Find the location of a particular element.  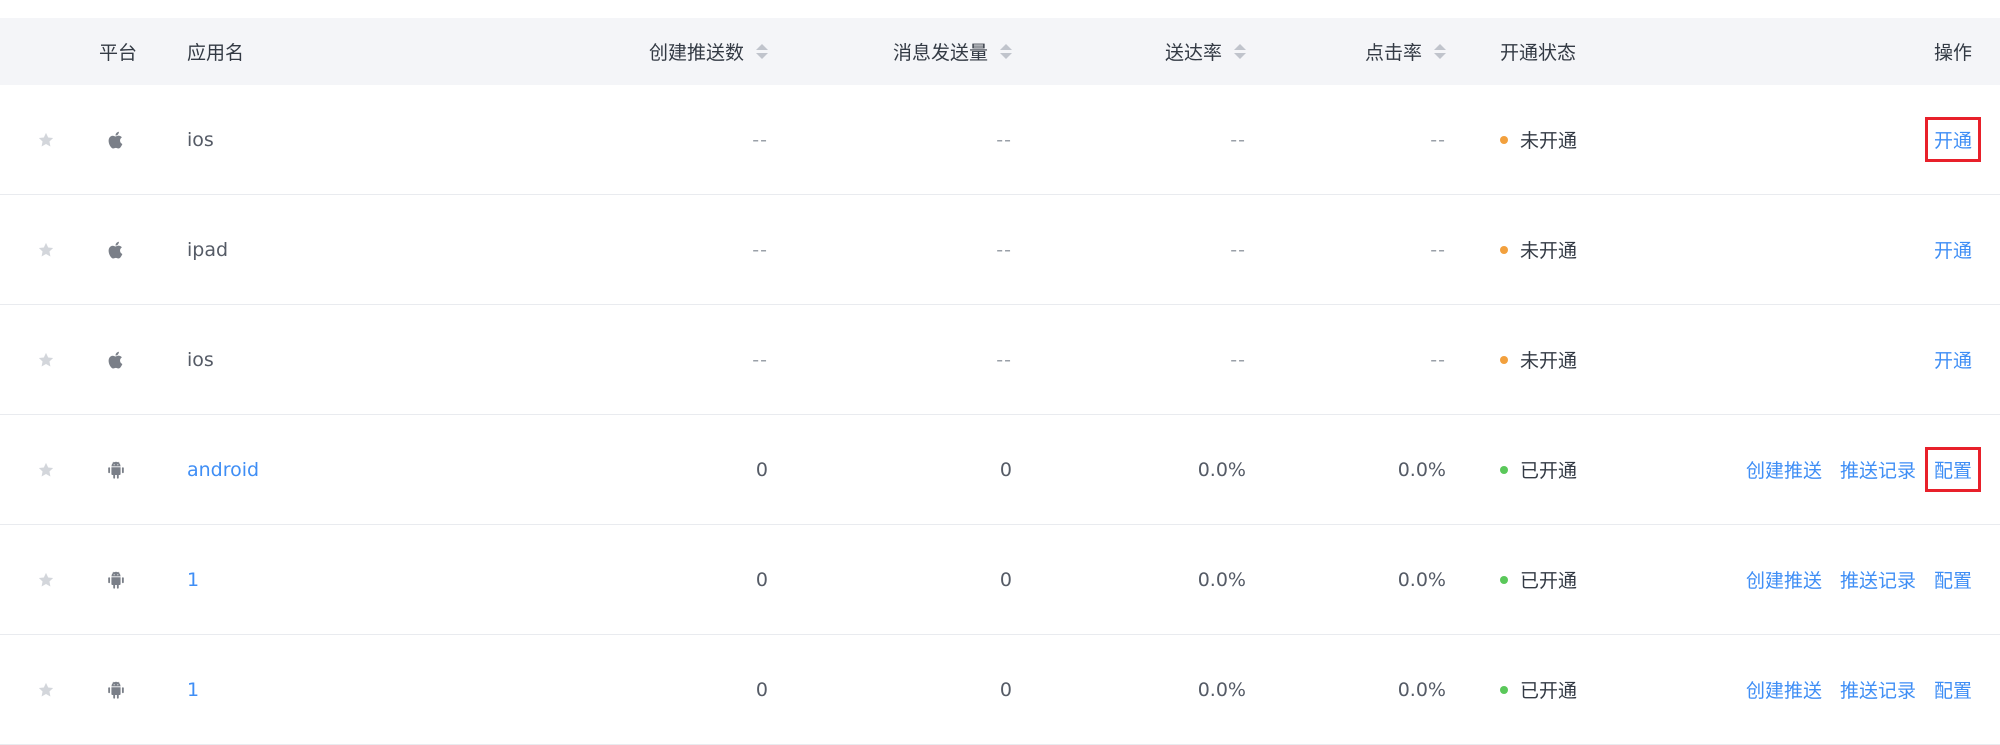

table-row: 1 0 0 0.0% 0.0% 已开通 创建推送 推送记录 配置 is located at coordinates (1000, 580).